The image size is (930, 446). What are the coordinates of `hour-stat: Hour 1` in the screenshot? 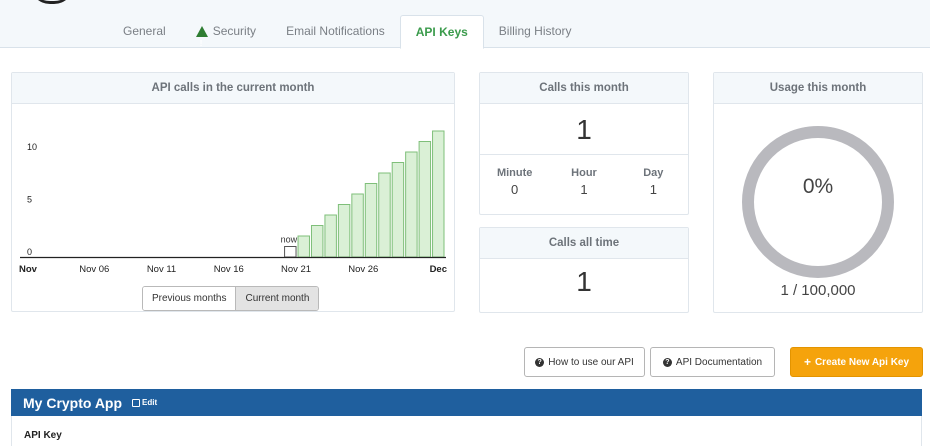 It's located at (583, 182).